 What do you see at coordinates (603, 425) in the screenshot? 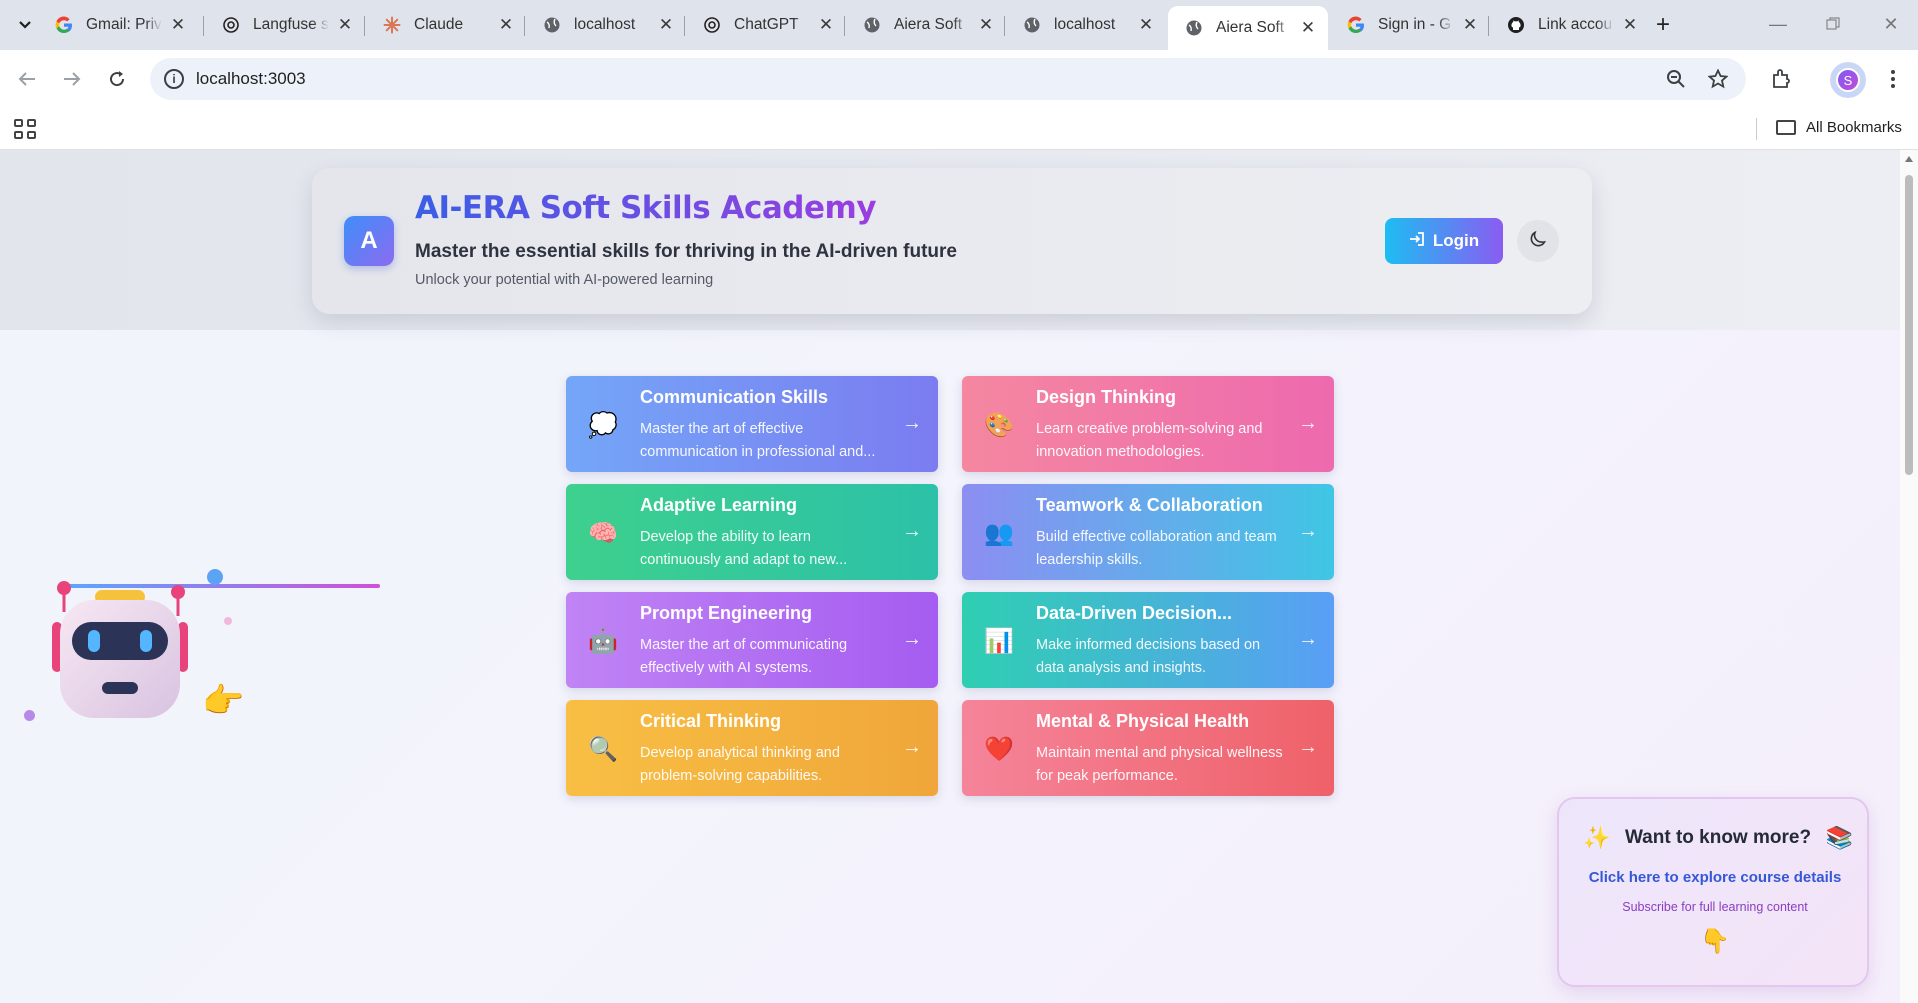
I see `course-icon: 💭` at bounding box center [603, 425].